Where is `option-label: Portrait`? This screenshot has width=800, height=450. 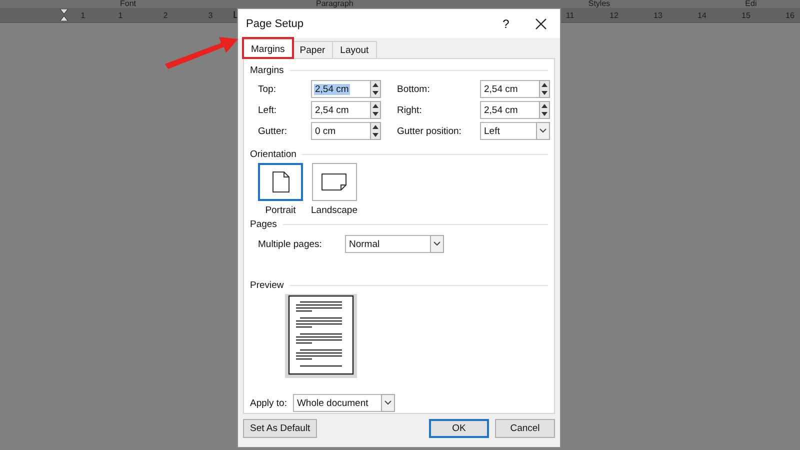 option-label: Portrait is located at coordinates (280, 210).